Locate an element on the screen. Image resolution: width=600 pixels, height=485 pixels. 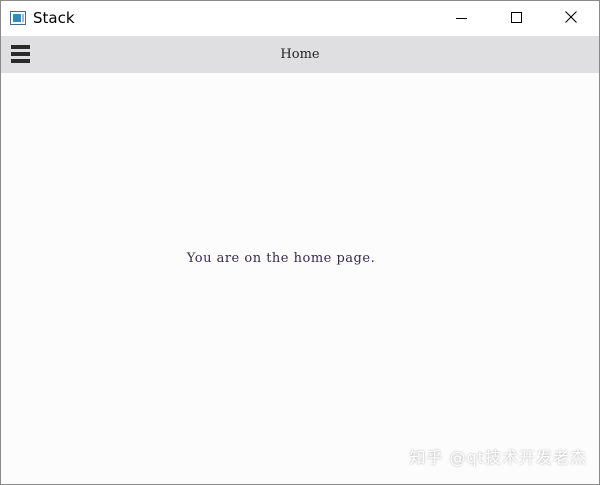
minimize-button is located at coordinates (461, 18).